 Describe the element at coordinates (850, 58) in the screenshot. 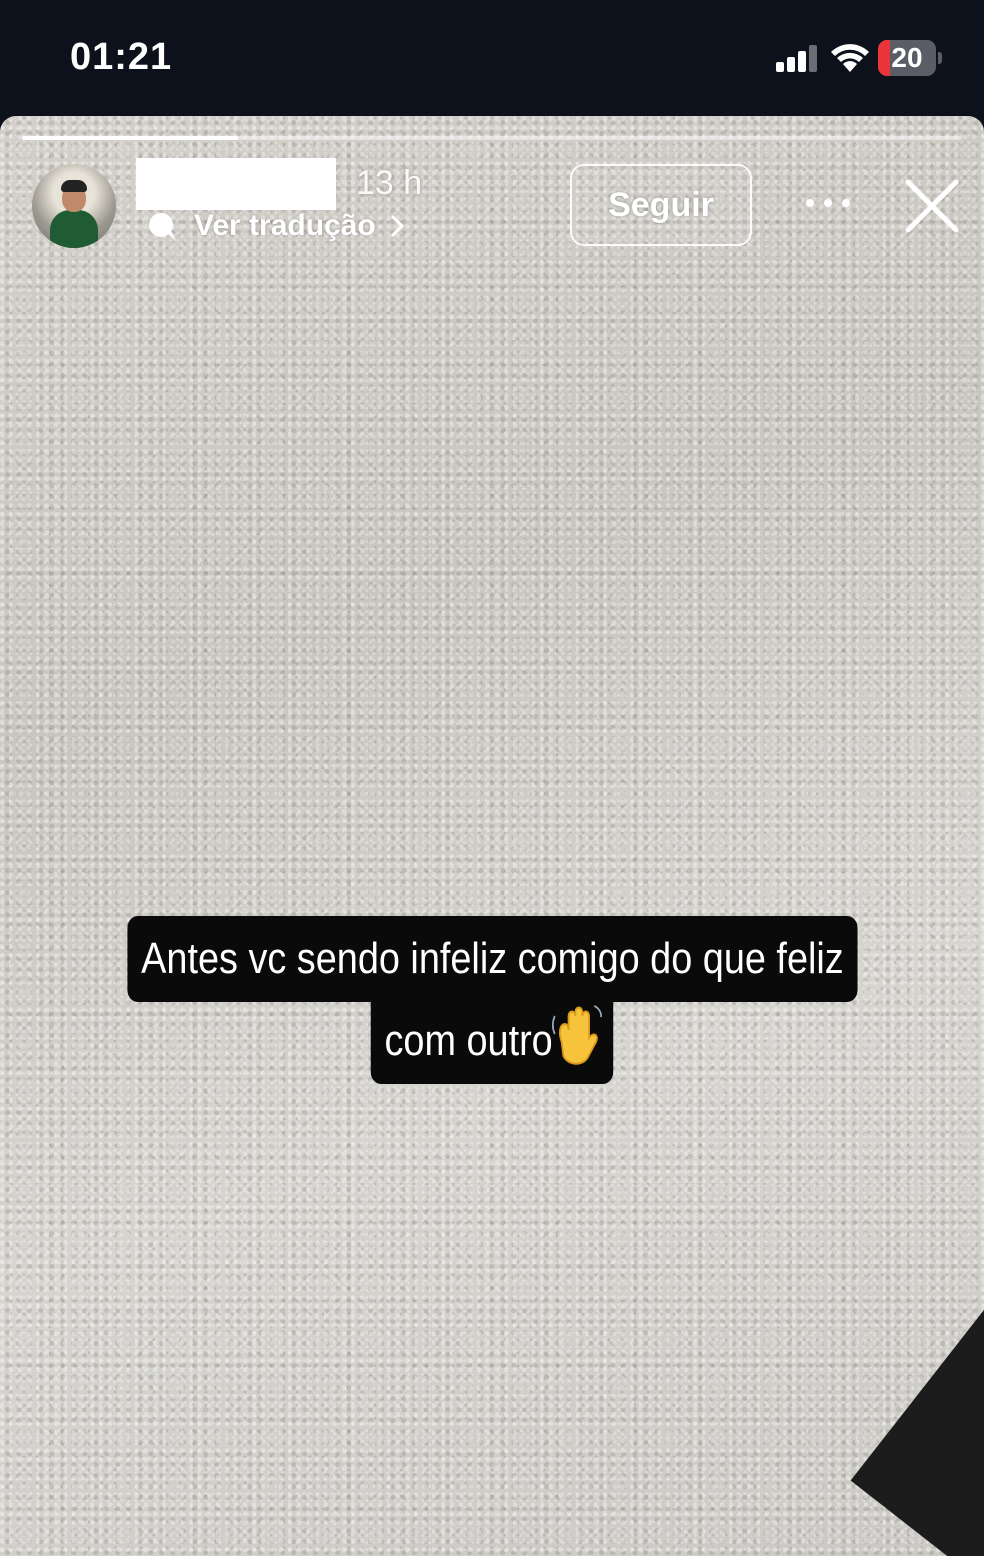

I see `wifi-icon` at that location.